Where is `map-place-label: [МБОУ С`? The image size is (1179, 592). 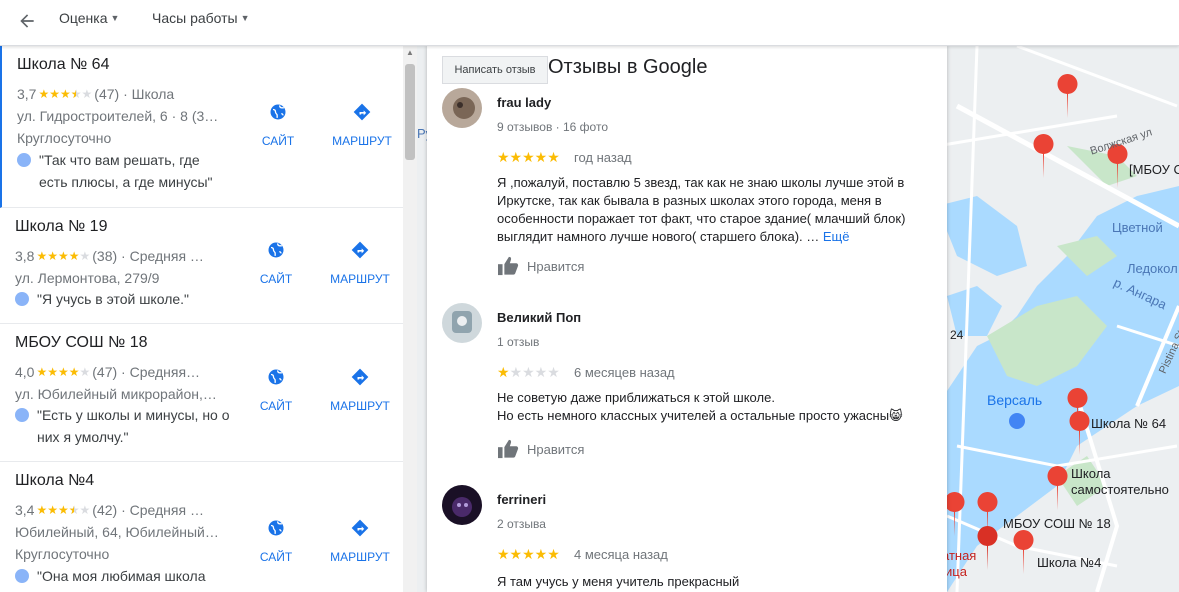 map-place-label: [МБОУ С is located at coordinates (1154, 169).